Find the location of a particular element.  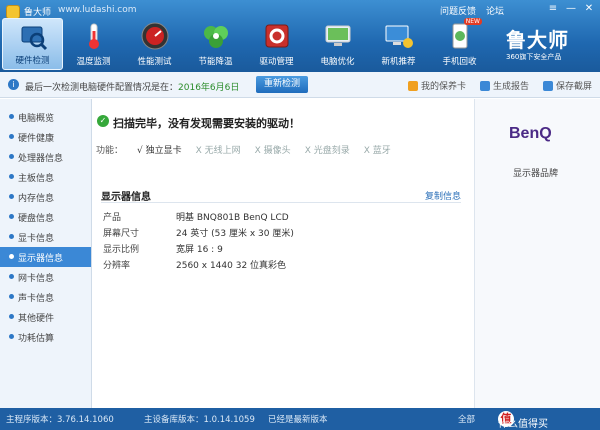

sidebar-item-health: 硬件健康 is located at coordinates (45, 137).